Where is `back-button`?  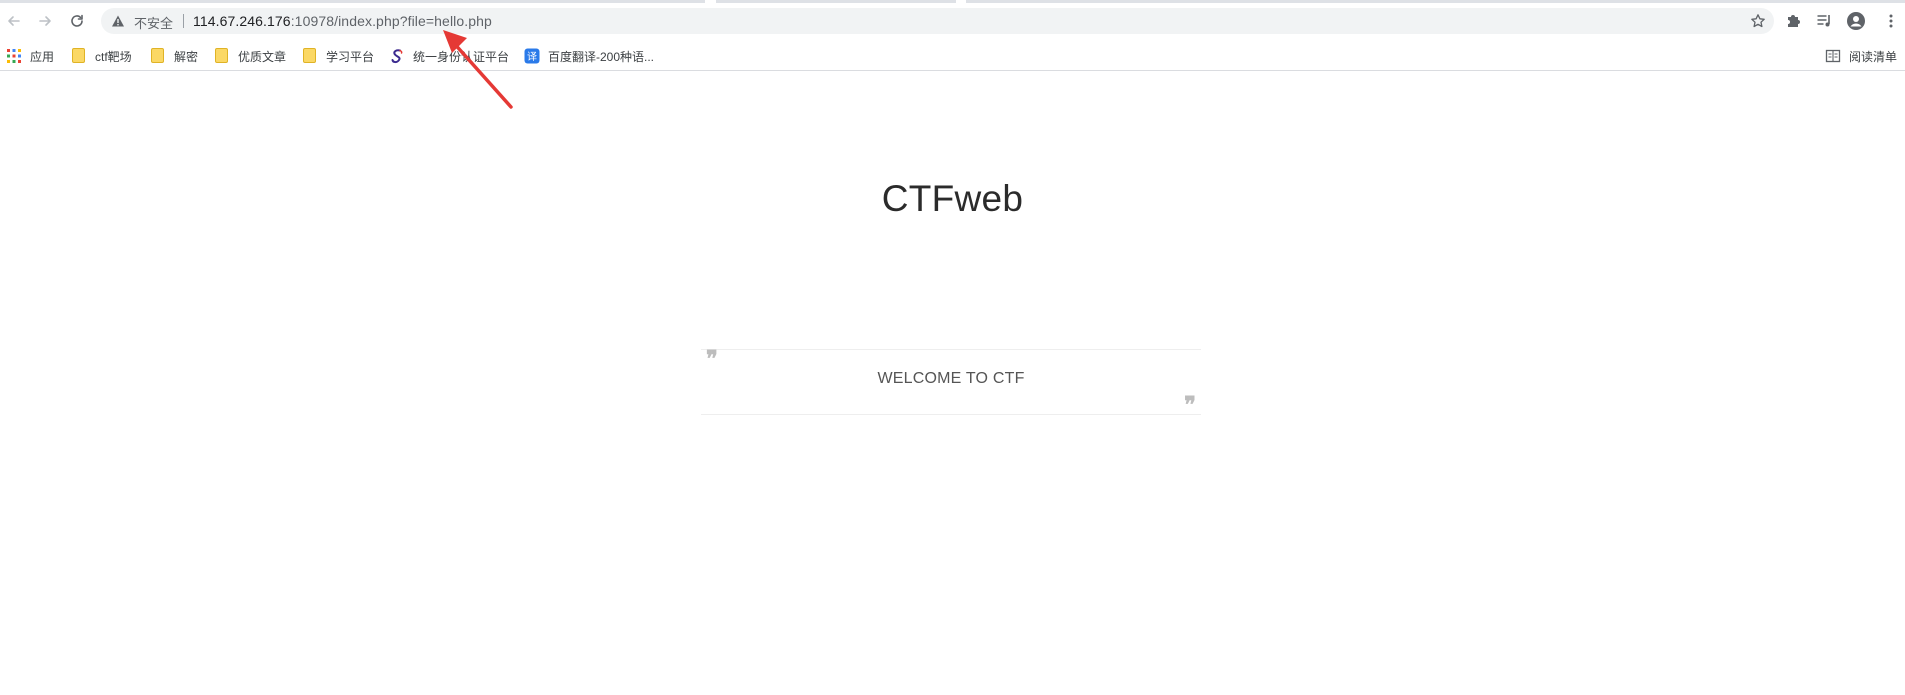
back-button is located at coordinates (14, 21).